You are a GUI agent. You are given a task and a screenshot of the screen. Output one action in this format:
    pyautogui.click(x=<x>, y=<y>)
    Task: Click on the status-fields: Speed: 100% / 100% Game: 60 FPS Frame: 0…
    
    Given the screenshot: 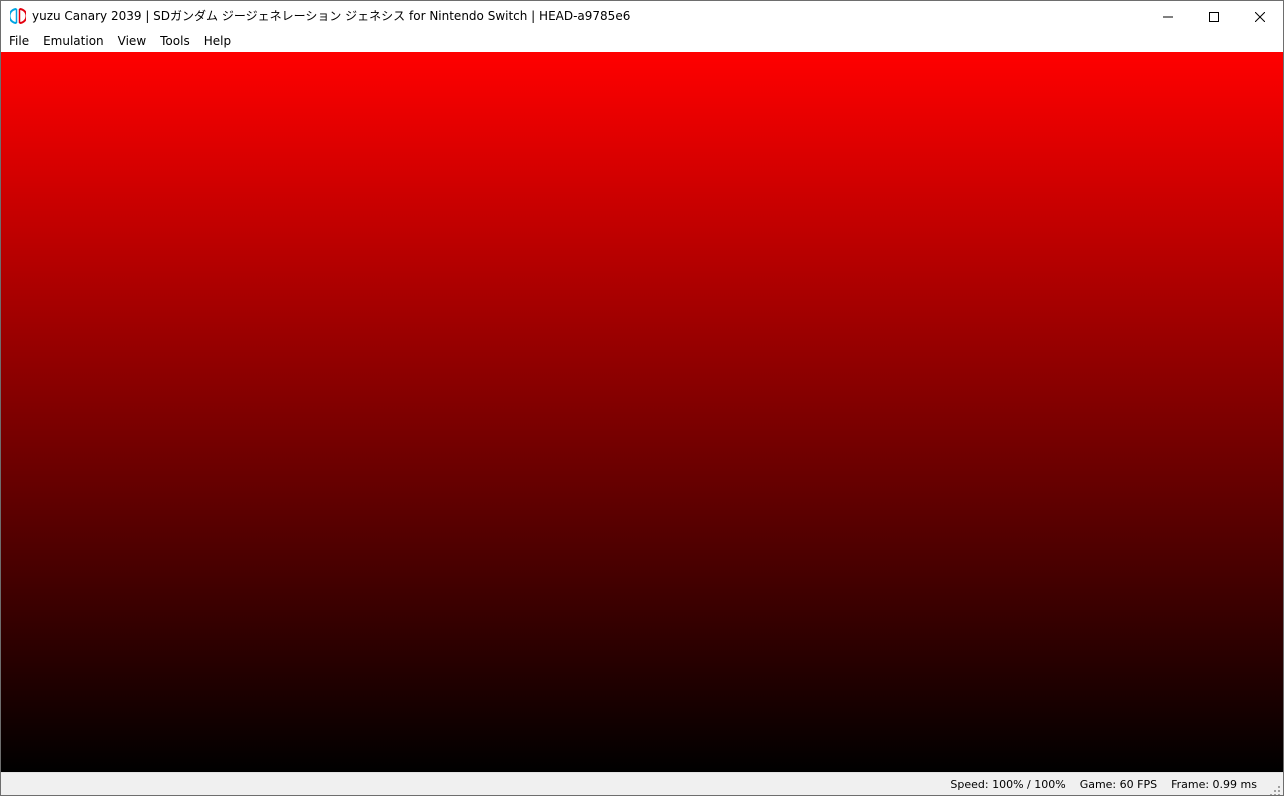 What is the action you would take?
    pyautogui.click(x=1096, y=784)
    